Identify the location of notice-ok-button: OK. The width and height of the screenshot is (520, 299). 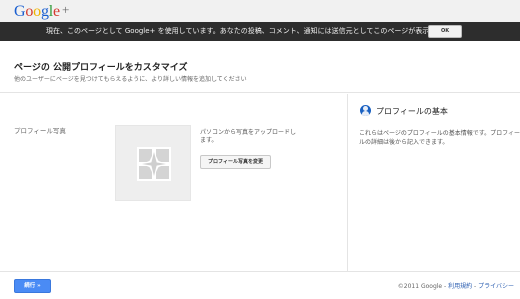
(445, 31).